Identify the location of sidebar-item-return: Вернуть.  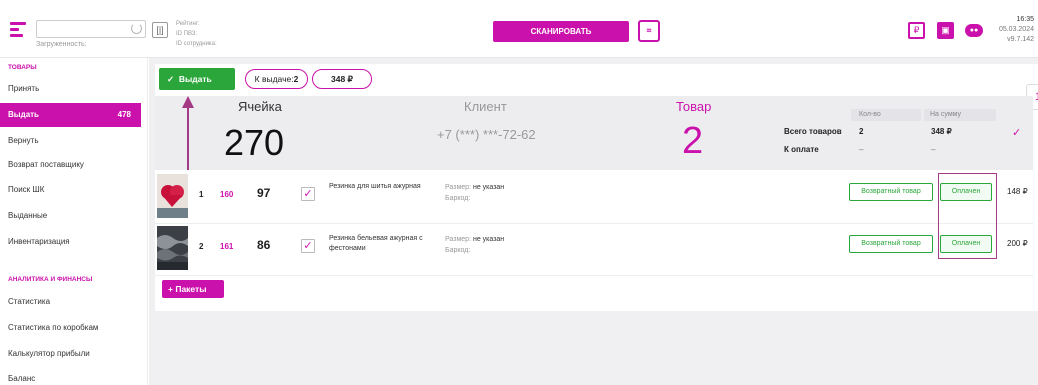
(23, 140).